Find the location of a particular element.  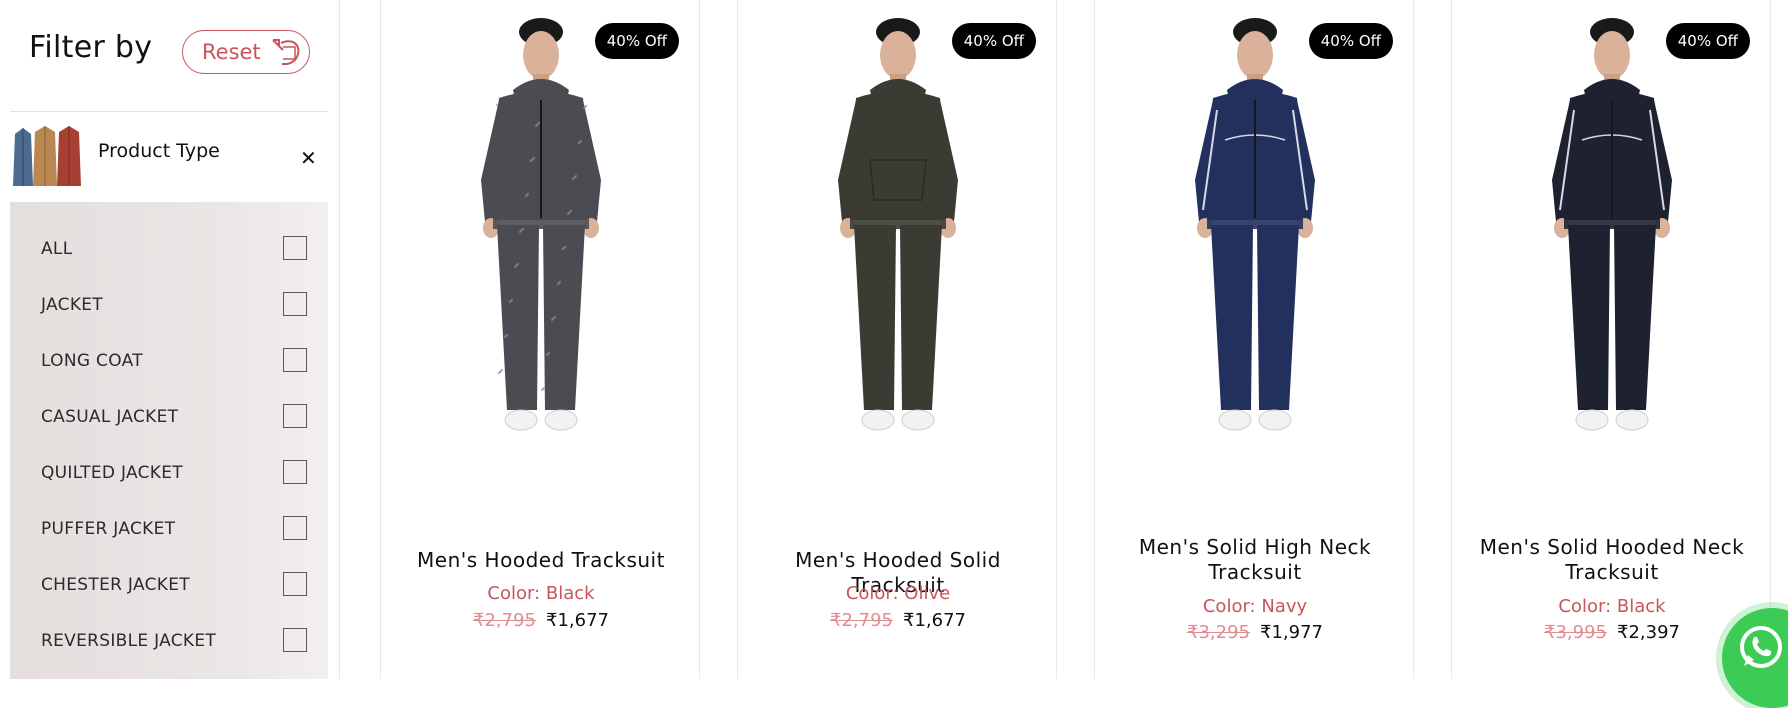

product-name: Men's Solid High Neck Tracksuit is located at coordinates (1255, 560).